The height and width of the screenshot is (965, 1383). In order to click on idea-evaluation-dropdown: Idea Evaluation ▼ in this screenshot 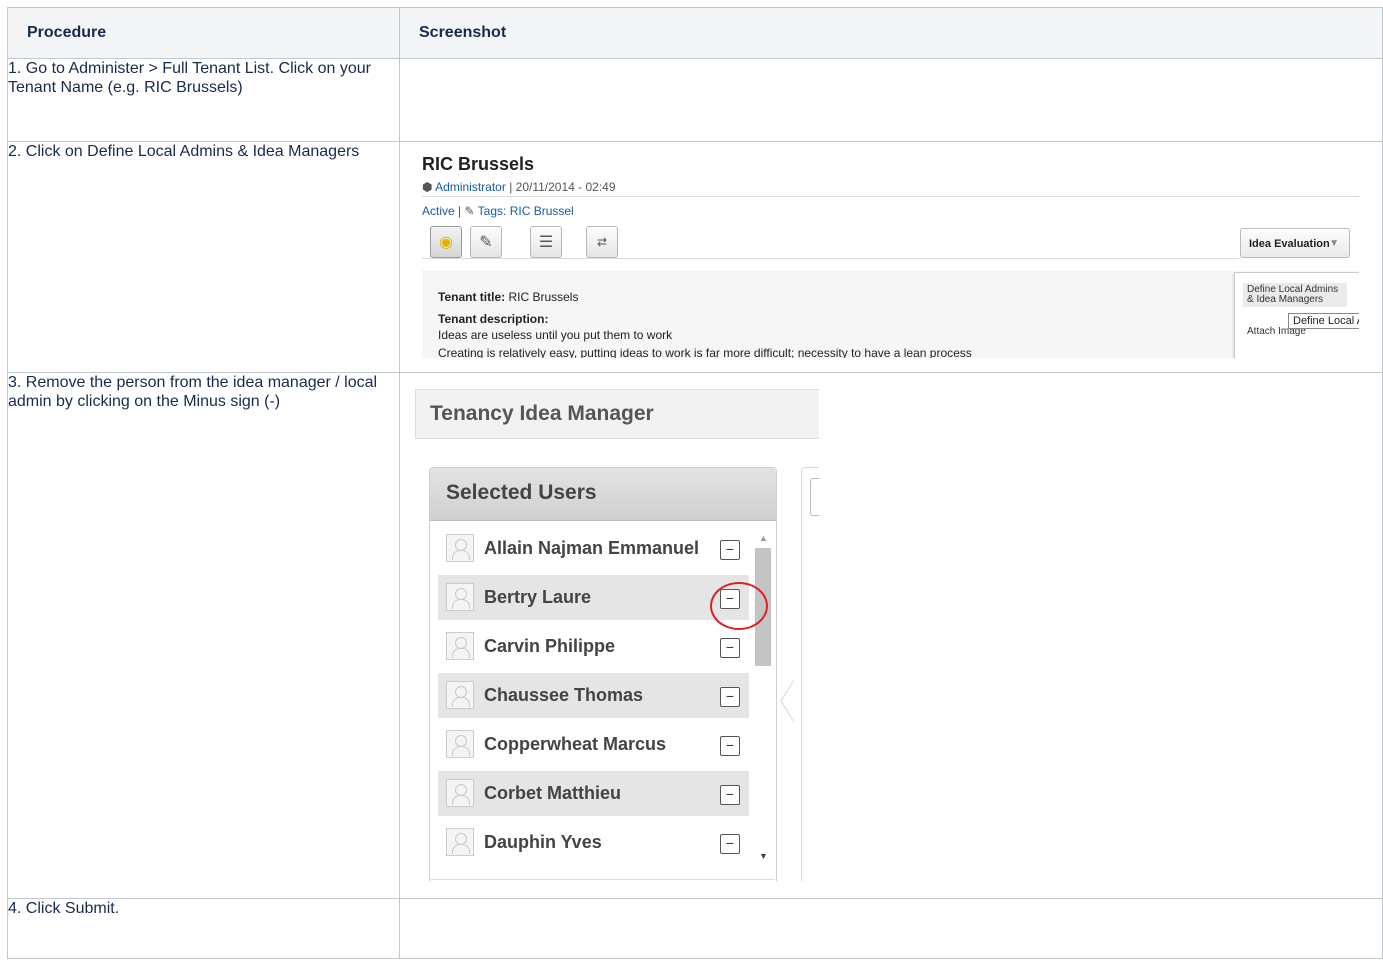, I will do `click(1295, 243)`.